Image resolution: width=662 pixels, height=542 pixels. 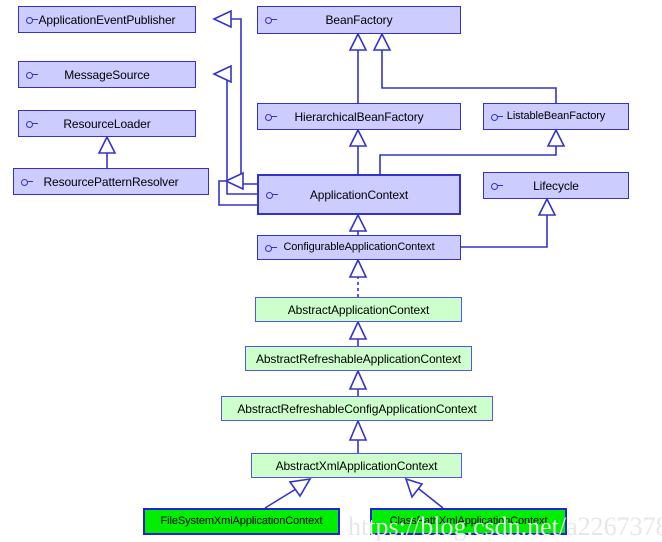 I want to click on edge-configurable-application-context-to-application-context, so click(x=358, y=224).